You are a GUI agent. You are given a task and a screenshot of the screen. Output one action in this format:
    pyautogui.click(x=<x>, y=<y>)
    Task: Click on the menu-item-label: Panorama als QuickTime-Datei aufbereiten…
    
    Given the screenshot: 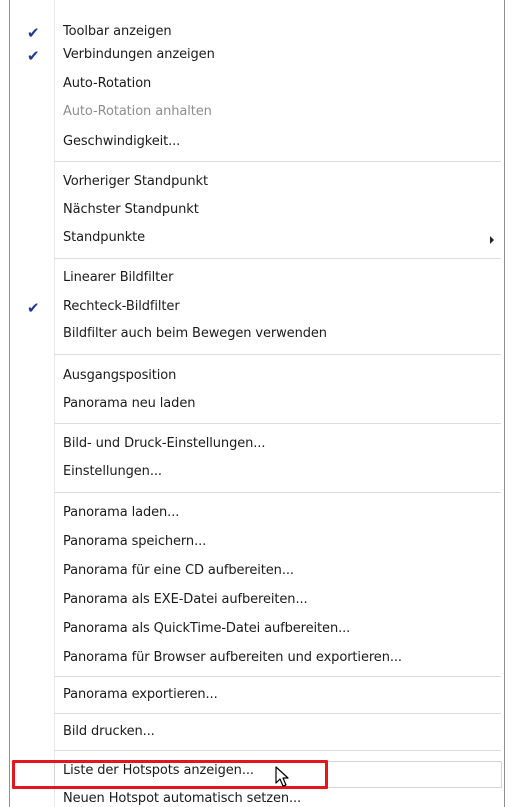 What is the action you would take?
    pyautogui.click(x=207, y=628)
    